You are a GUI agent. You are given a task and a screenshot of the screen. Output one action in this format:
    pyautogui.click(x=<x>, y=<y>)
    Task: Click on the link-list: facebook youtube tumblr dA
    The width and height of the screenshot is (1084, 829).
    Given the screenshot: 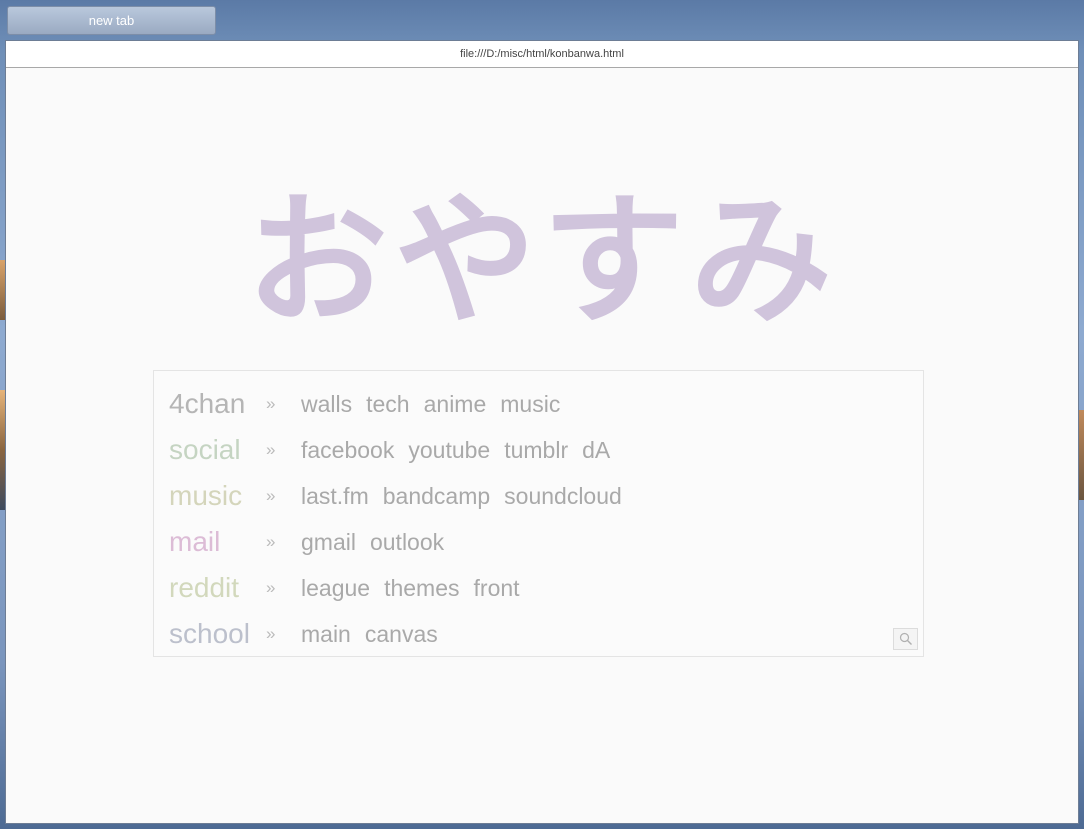 What is the action you would take?
    pyautogui.click(x=455, y=450)
    